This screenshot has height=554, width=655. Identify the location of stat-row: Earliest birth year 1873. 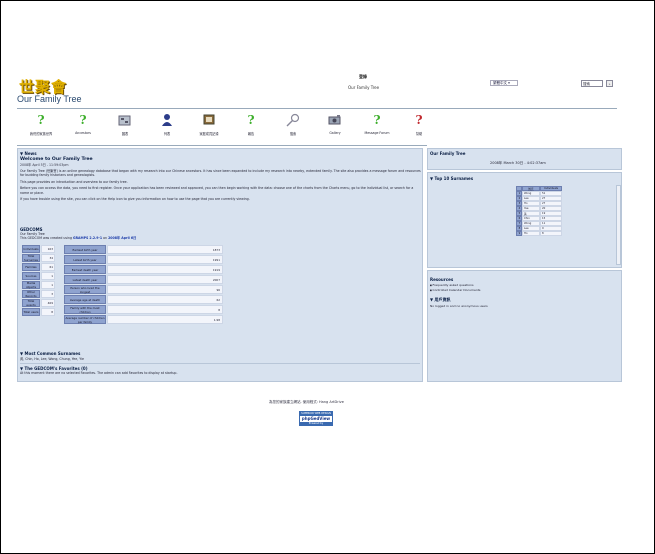
(144, 249).